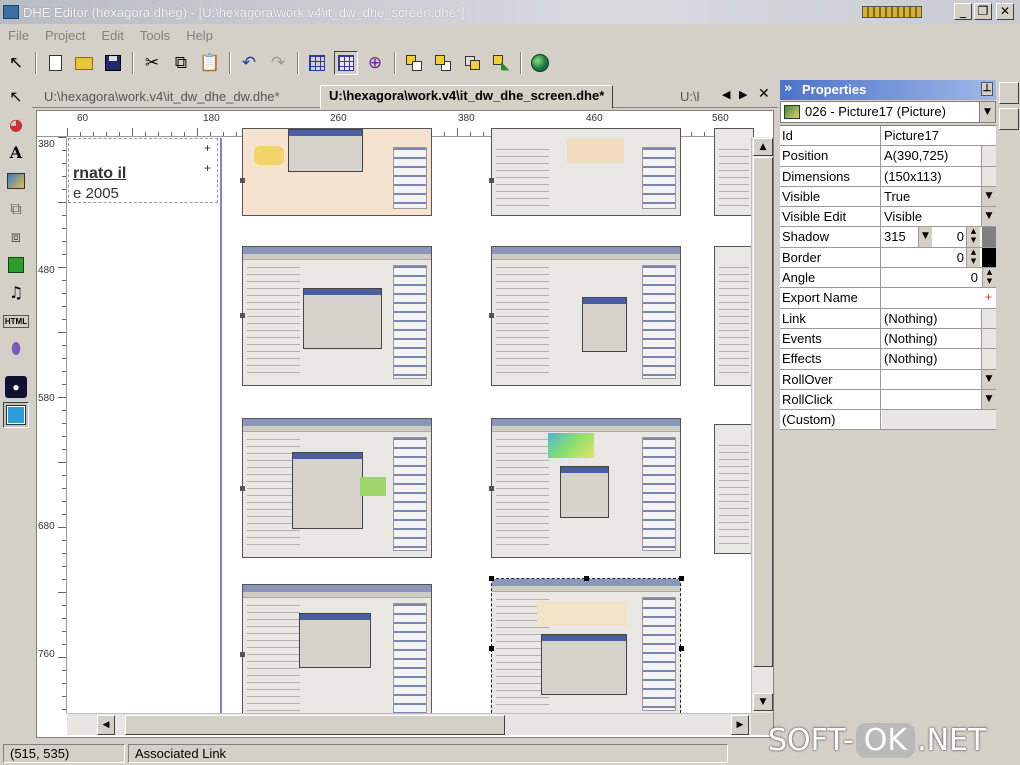 Image resolution: width=1020 pixels, height=765 pixels. What do you see at coordinates (586, 648) in the screenshot?
I see `selected-picture` at bounding box center [586, 648].